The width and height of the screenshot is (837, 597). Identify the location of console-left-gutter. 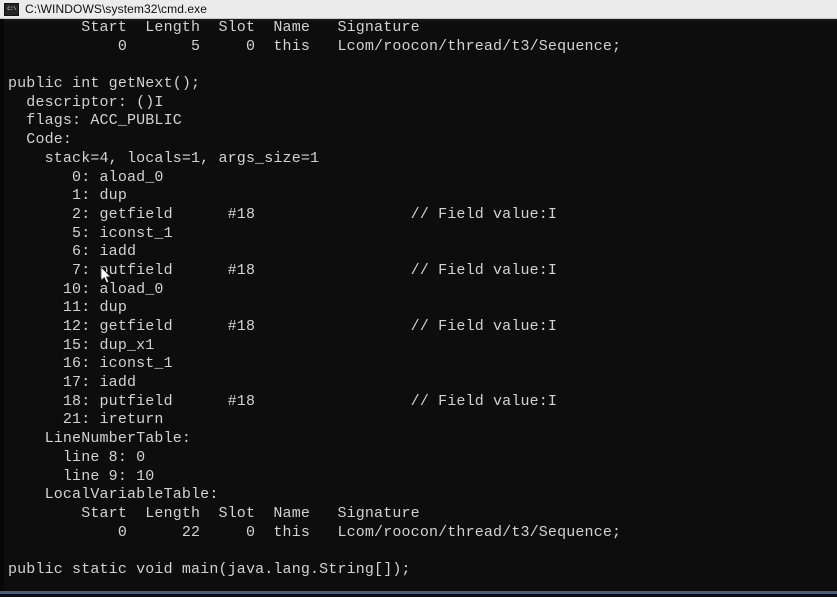
(2, 306).